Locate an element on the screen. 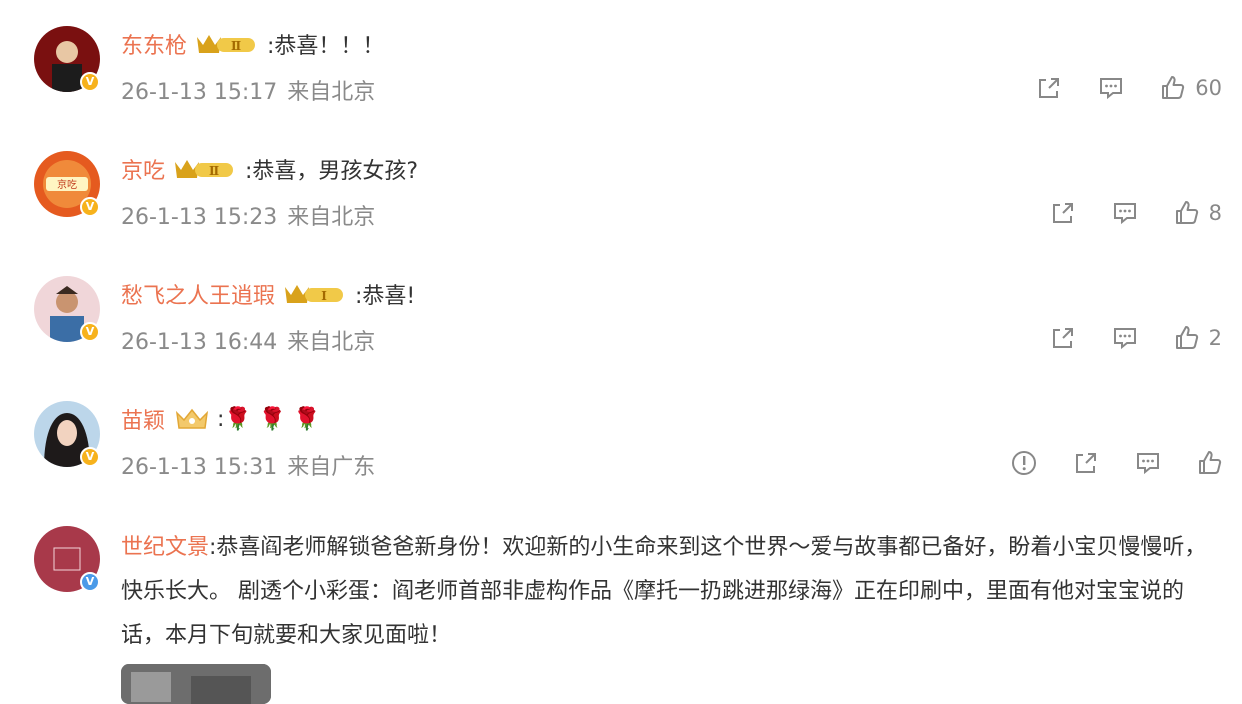 Image resolution: width=1242 pixels, height=704 pixels. comment-meta: 26-1-13 15:17 来自北京 is located at coordinates (248, 90).